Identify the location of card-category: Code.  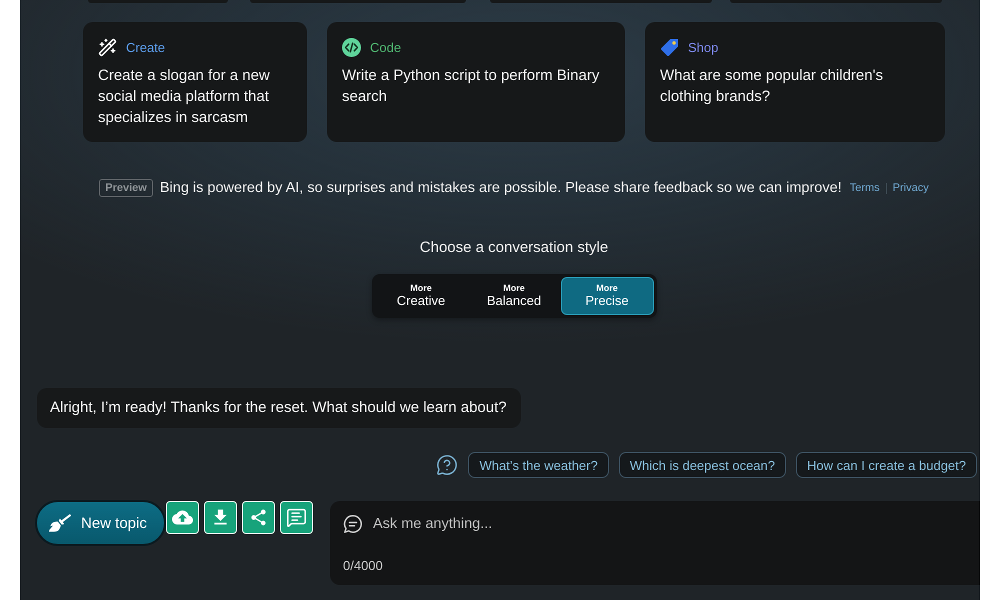
(386, 47).